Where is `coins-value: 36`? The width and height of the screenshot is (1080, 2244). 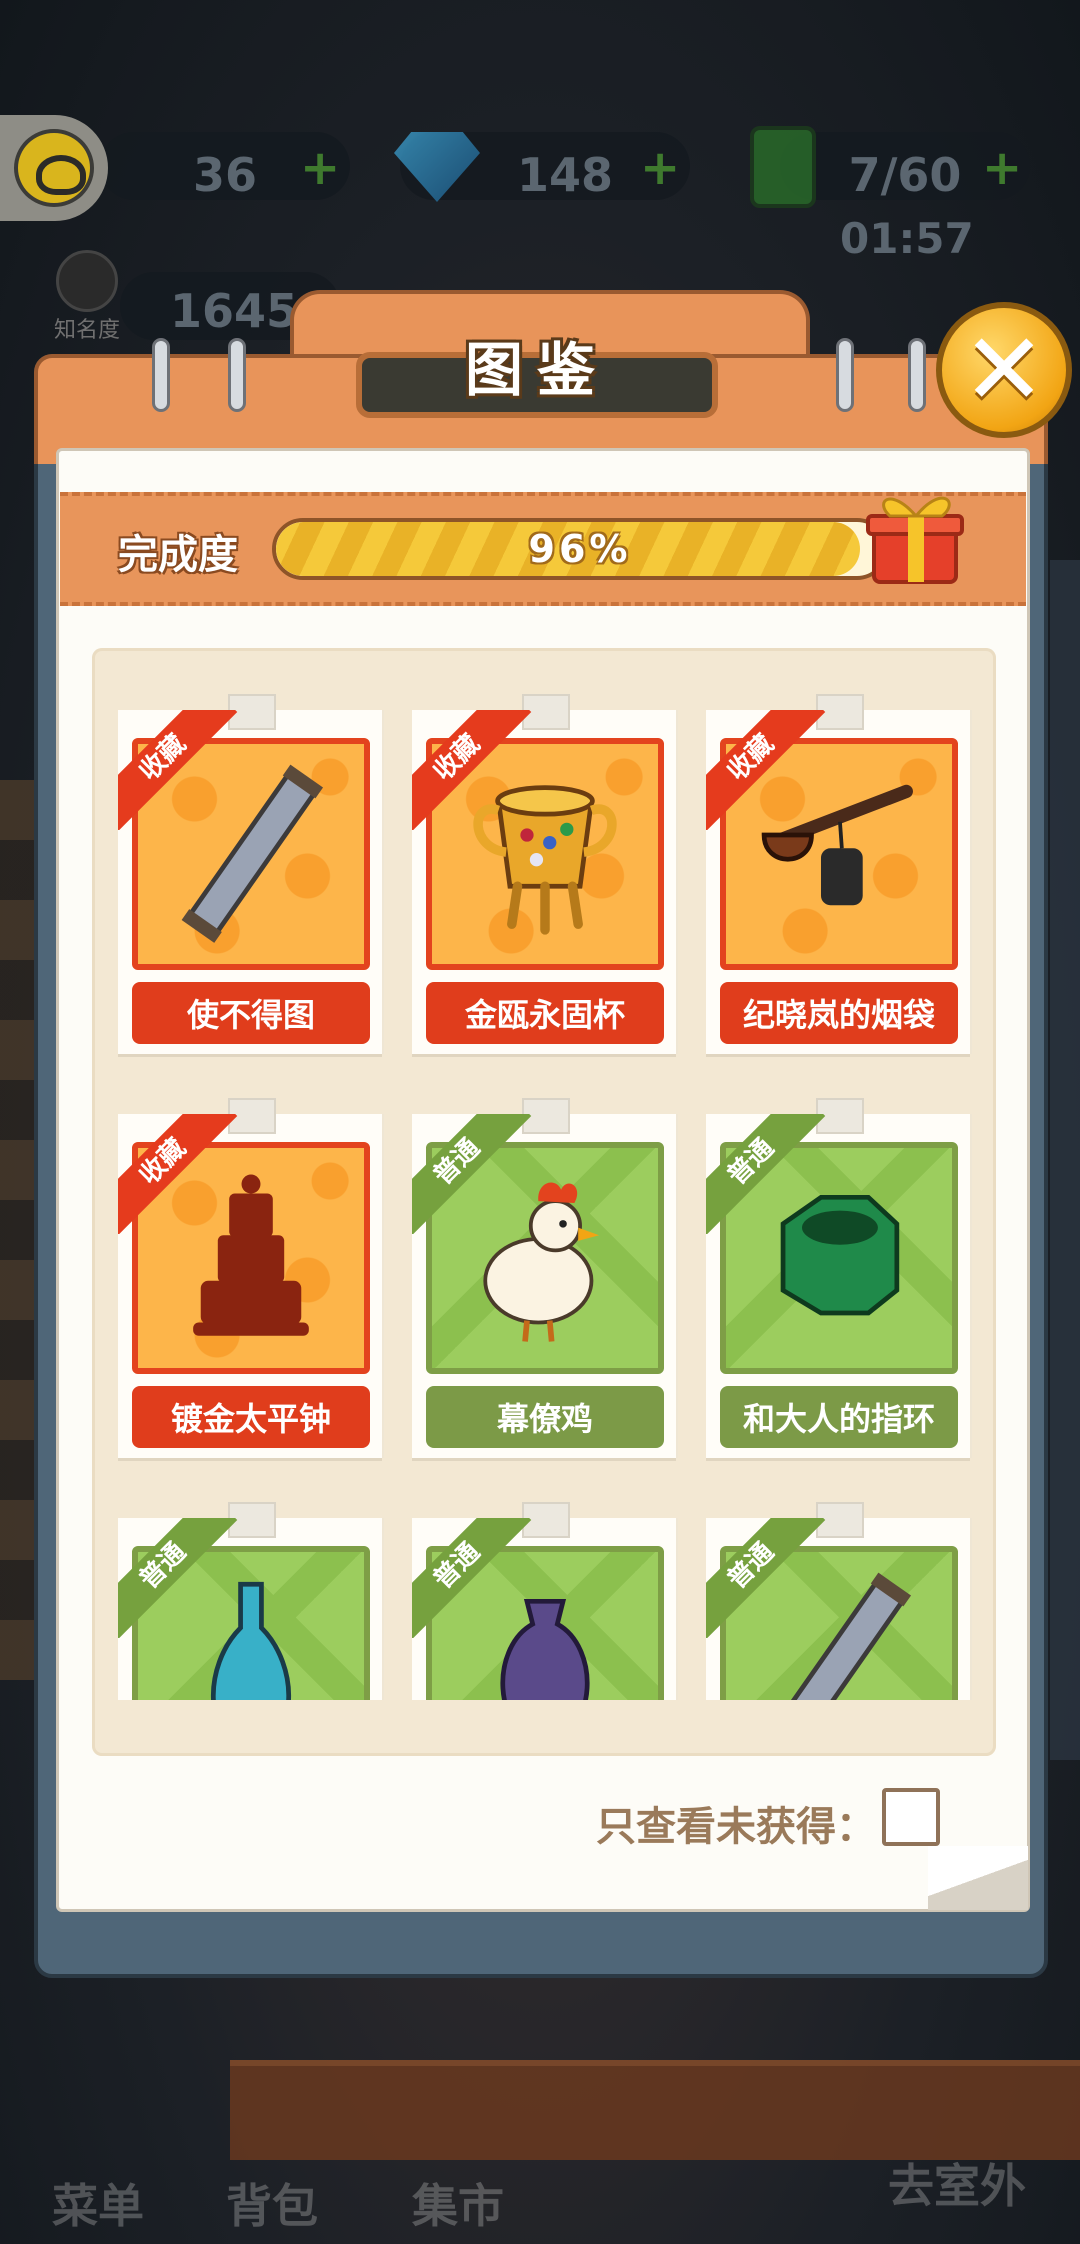 coins-value: 36 is located at coordinates (224, 175).